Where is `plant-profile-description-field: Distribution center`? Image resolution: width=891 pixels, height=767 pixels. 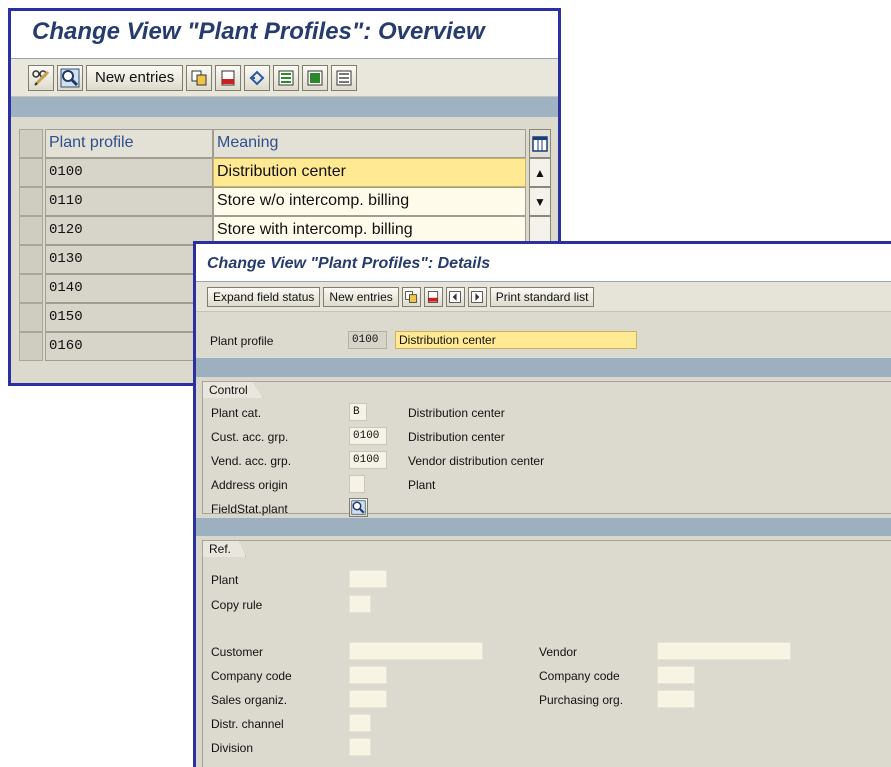
plant-profile-description-field: Distribution center is located at coordinates (516, 340).